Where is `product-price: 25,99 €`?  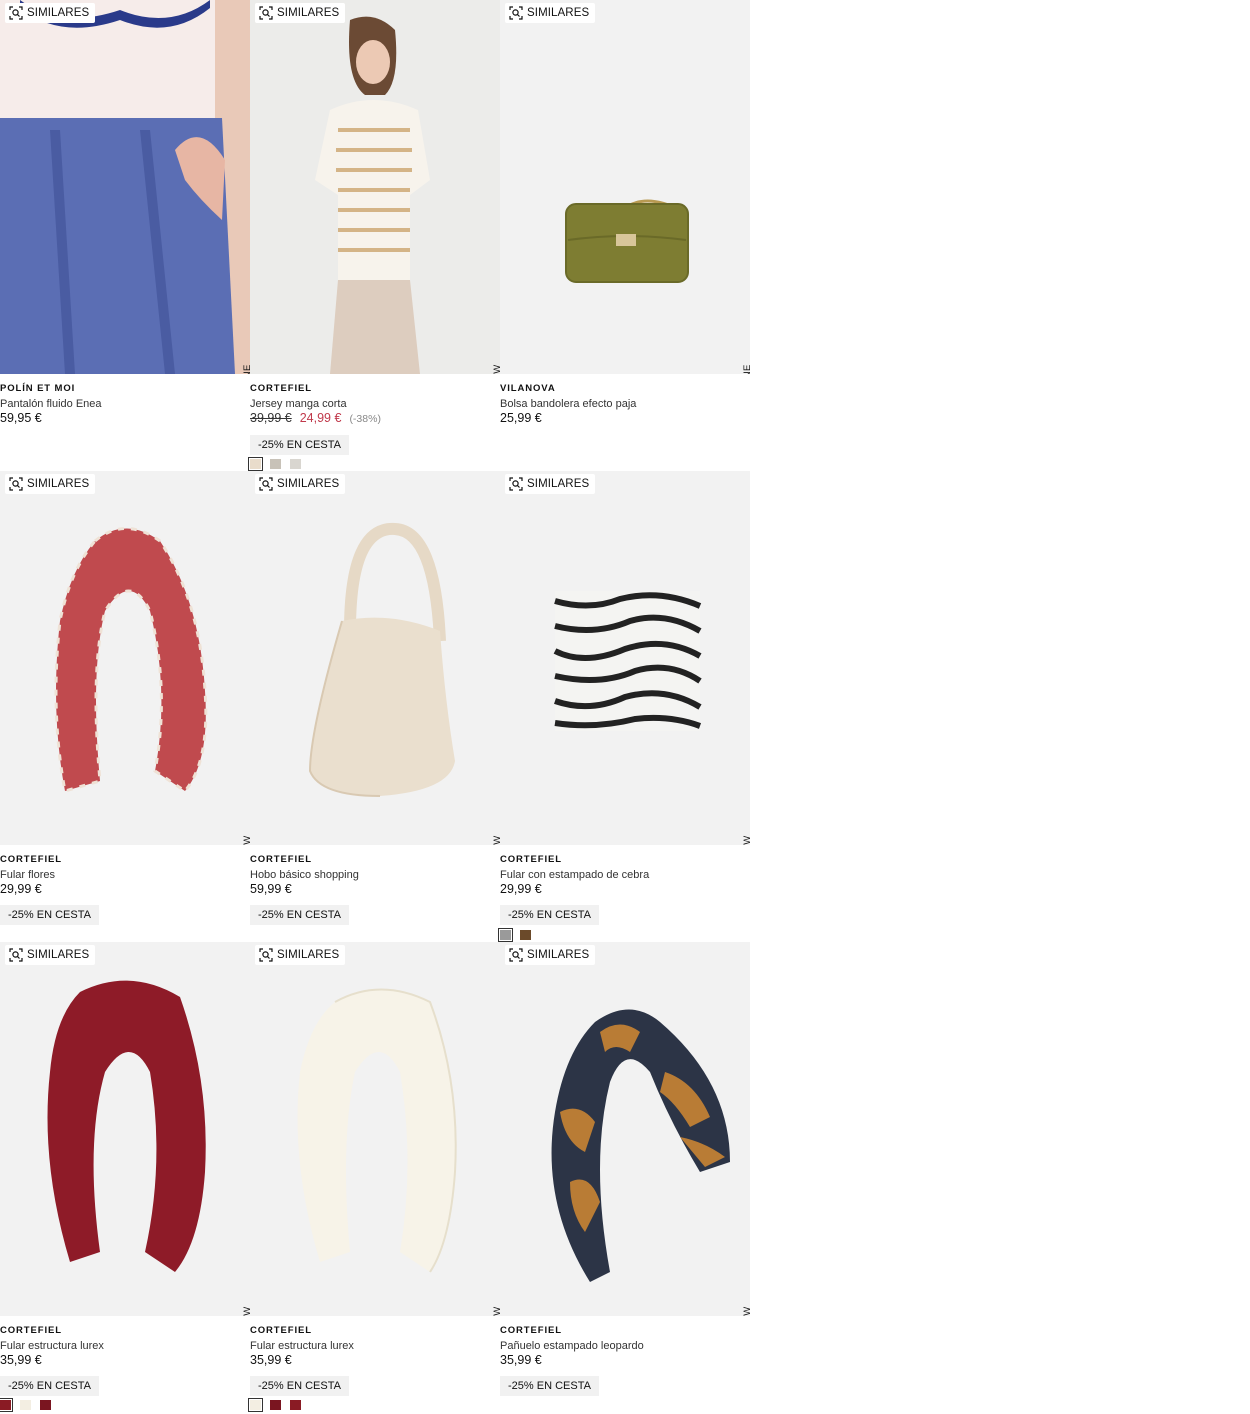 product-price: 25,99 € is located at coordinates (521, 418).